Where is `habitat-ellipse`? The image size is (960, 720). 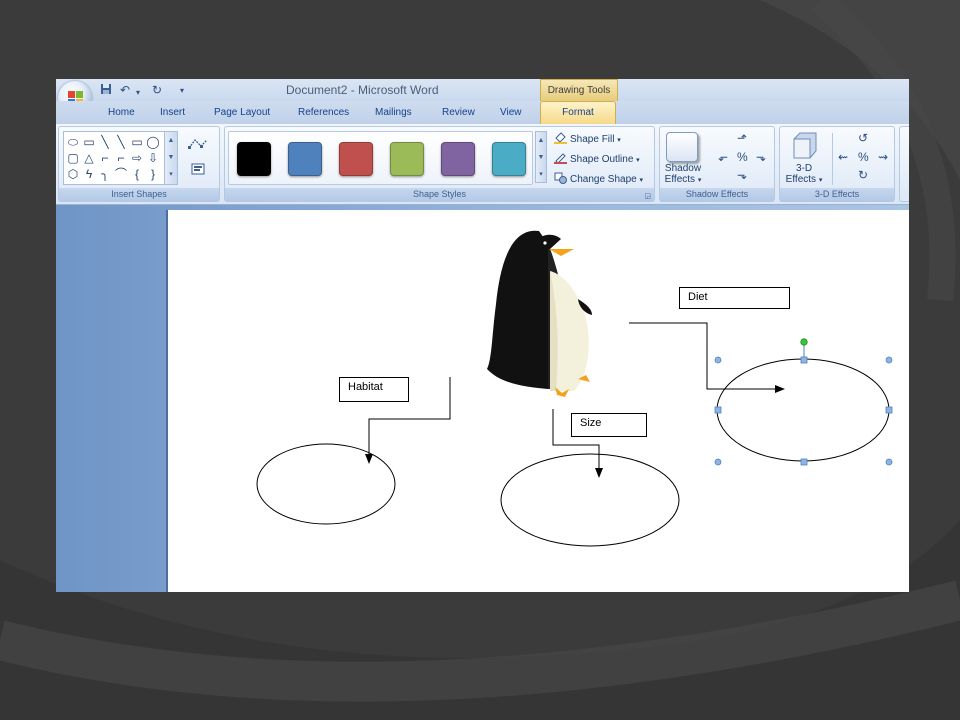 habitat-ellipse is located at coordinates (326, 484).